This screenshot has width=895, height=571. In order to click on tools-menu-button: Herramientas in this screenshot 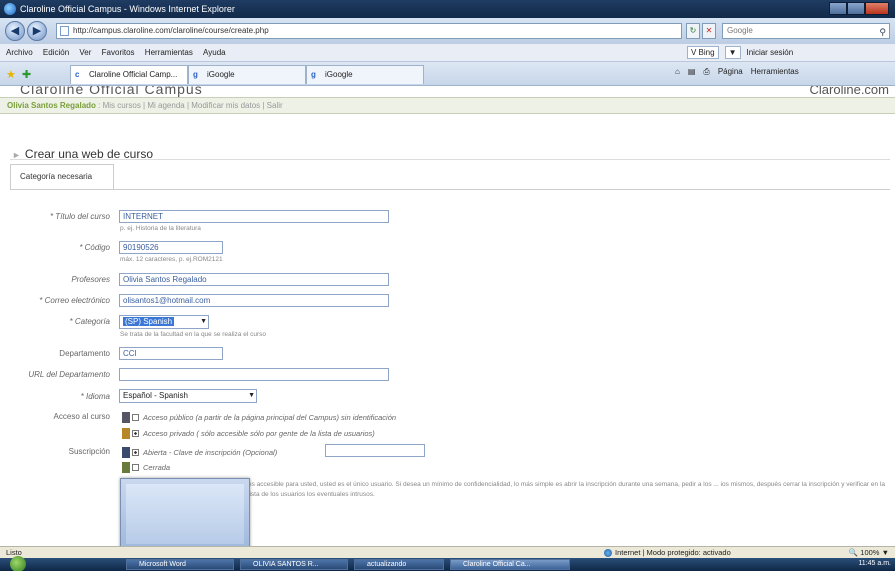, I will do `click(775, 72)`.